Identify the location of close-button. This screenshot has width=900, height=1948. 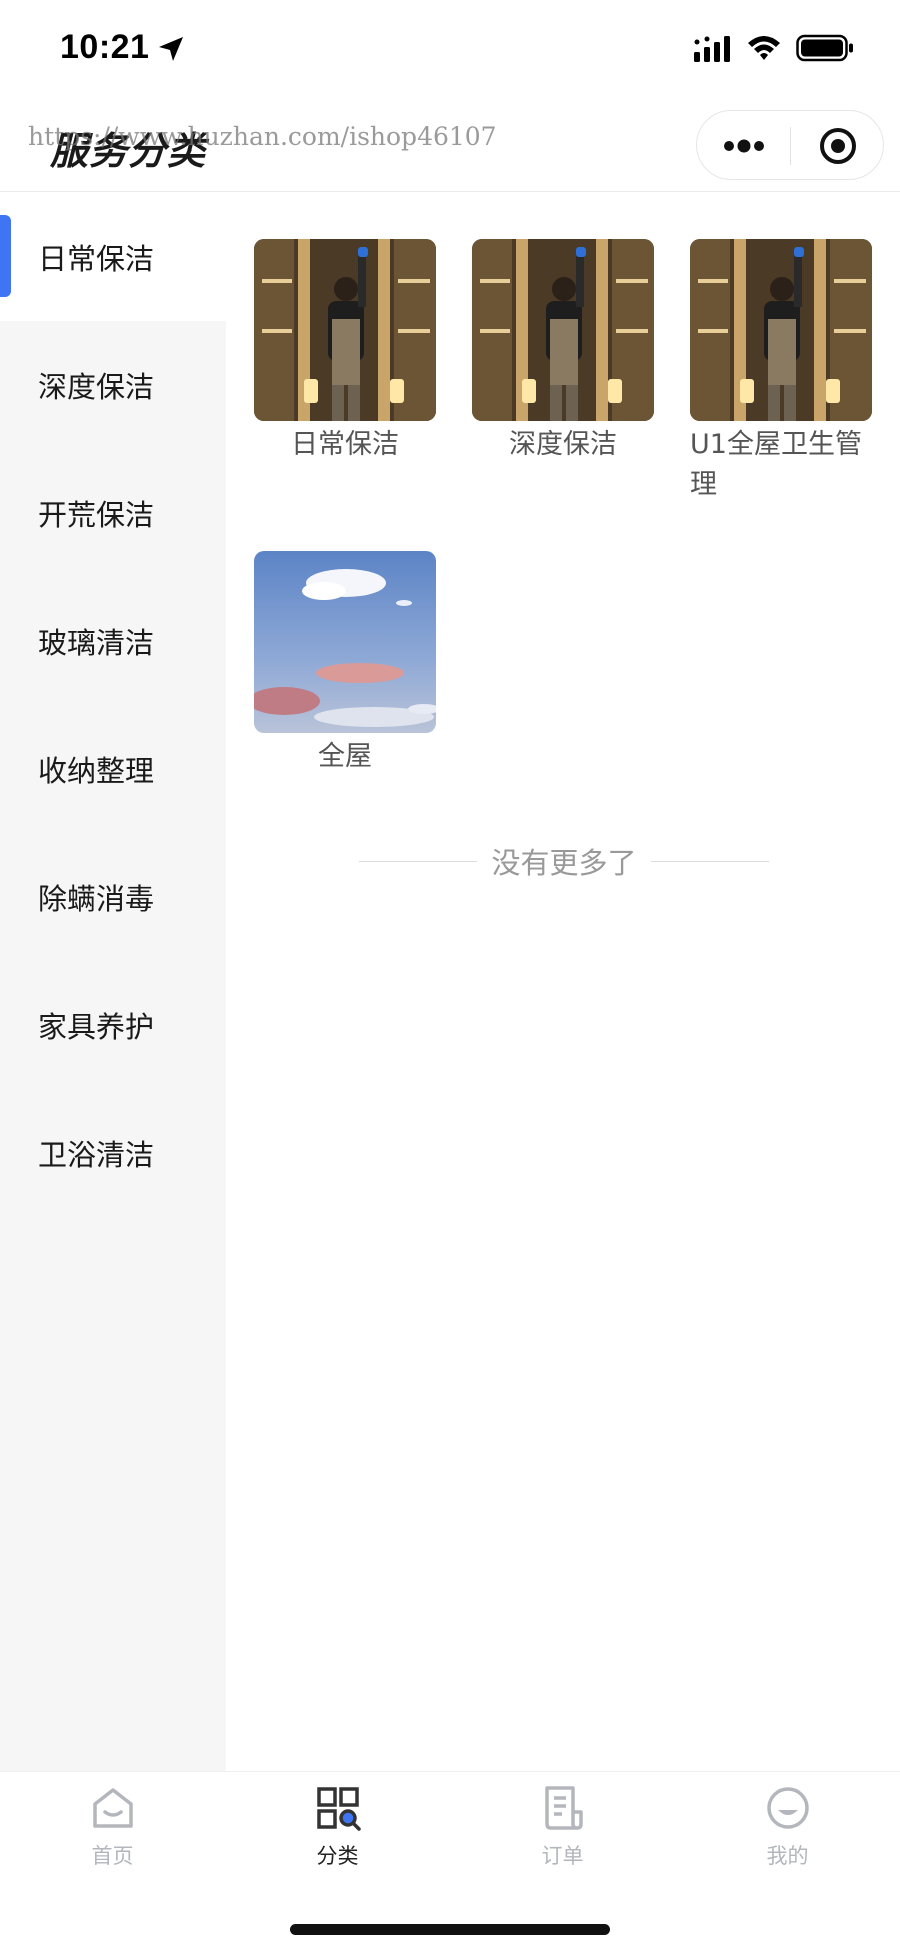
(838, 146).